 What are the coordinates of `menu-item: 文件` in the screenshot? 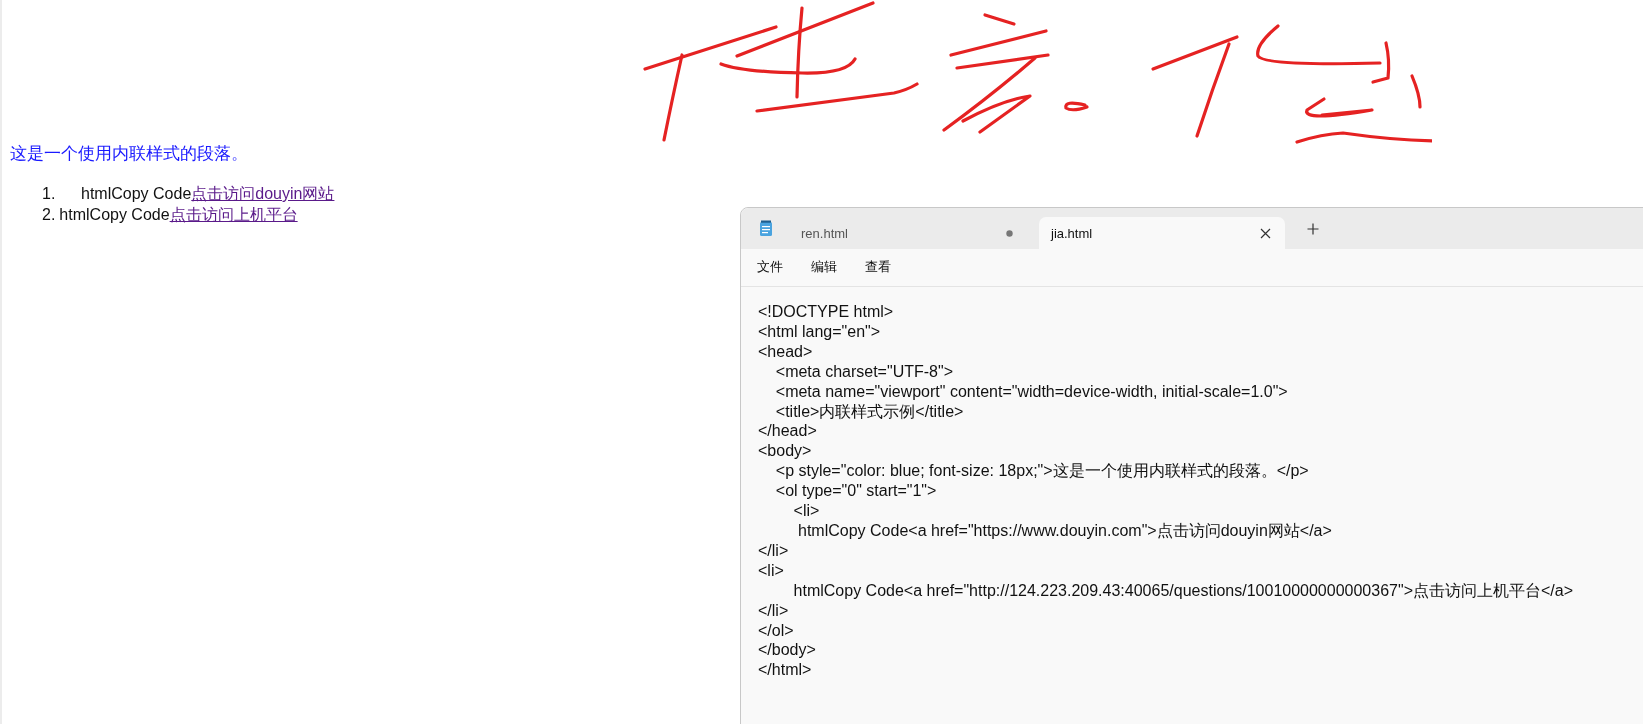 It's located at (770, 267).